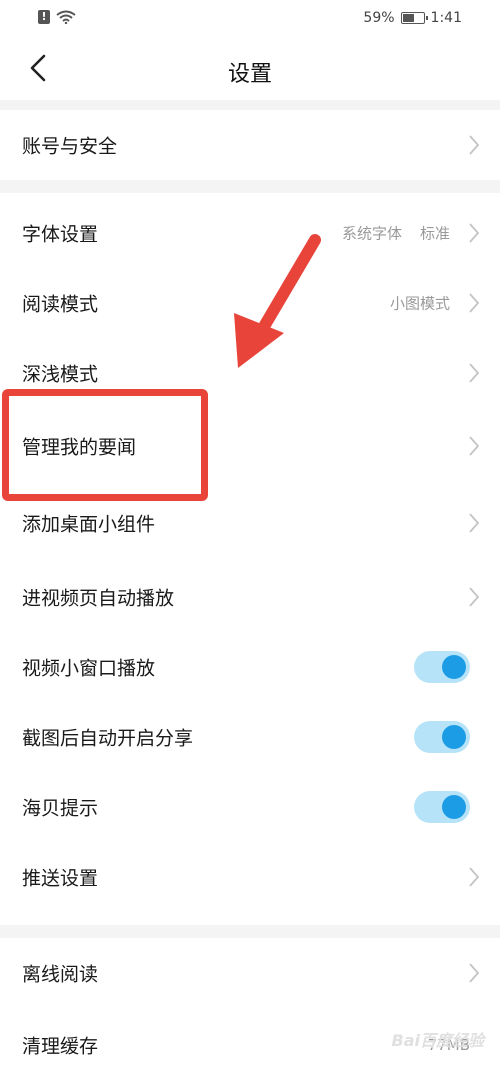 The height and width of the screenshot is (1084, 500). I want to click on settings-row-pip-video: 视频小窗口播放, so click(250, 667).